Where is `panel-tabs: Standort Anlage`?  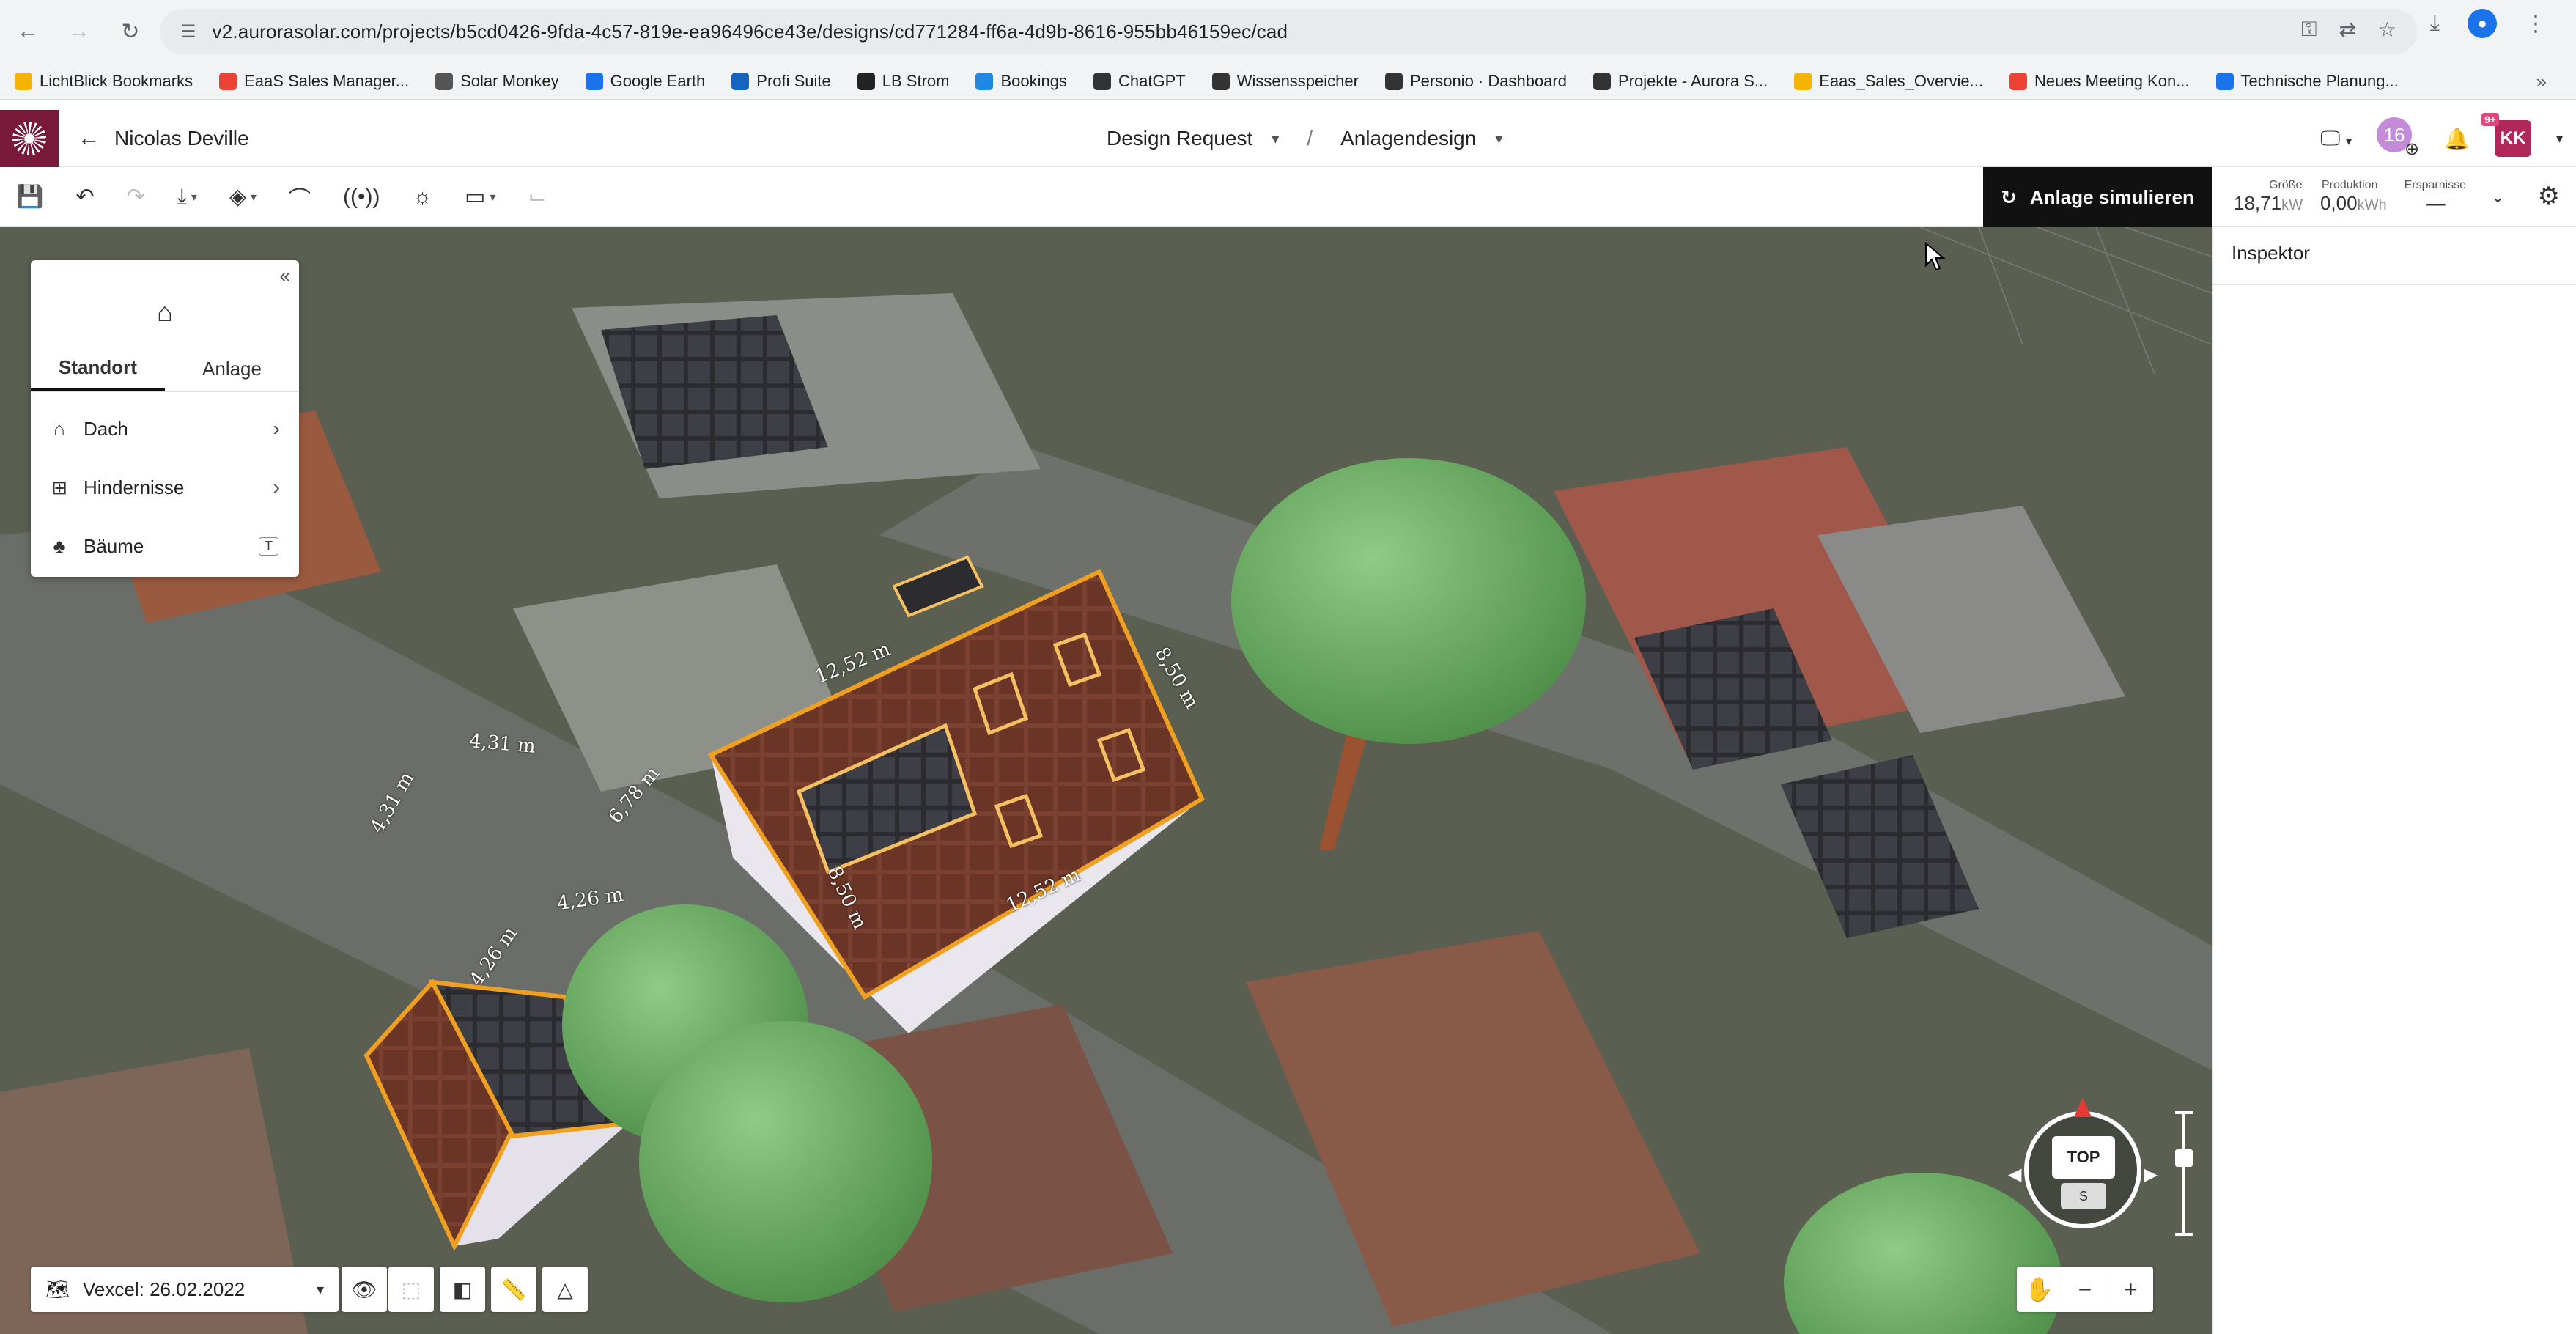 panel-tabs: Standort Anlage is located at coordinates (165, 369).